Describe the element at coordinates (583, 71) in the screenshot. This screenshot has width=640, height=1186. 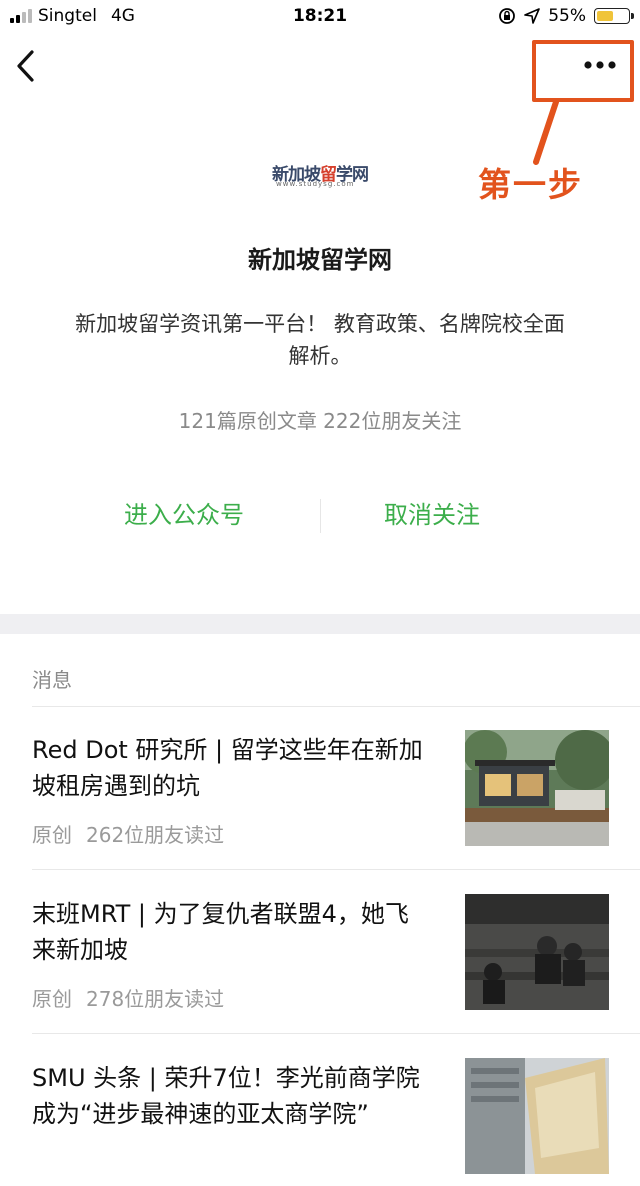
I see `annotation-highlight-box` at that location.